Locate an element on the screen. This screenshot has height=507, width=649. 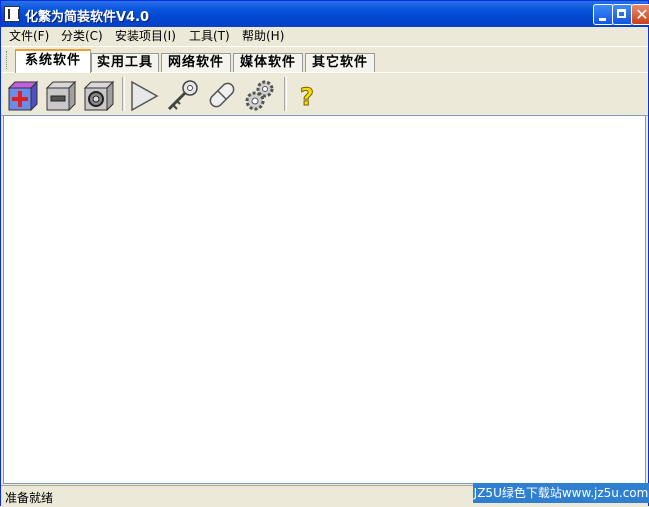
tab-other-software: 其它软件 is located at coordinates (340, 62).